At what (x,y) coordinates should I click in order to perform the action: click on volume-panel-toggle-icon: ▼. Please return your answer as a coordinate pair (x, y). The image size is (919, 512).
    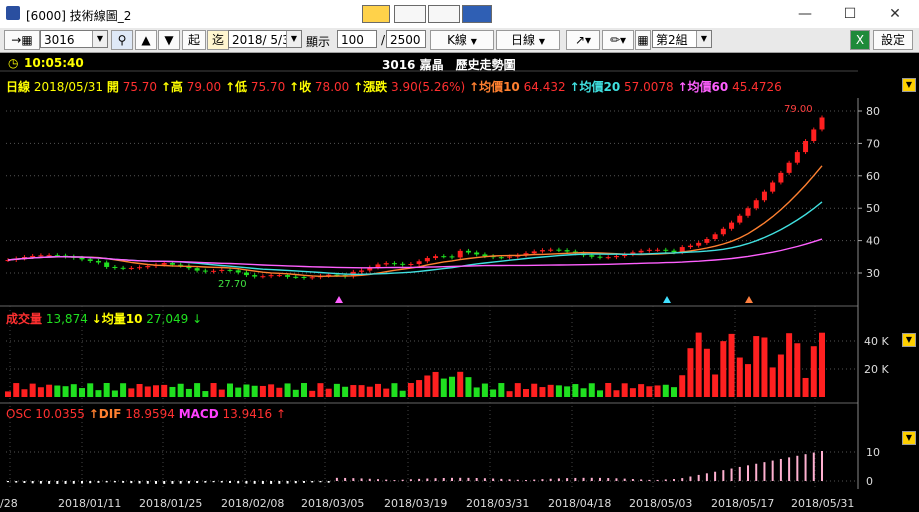
    Looking at the image, I should click on (909, 340).